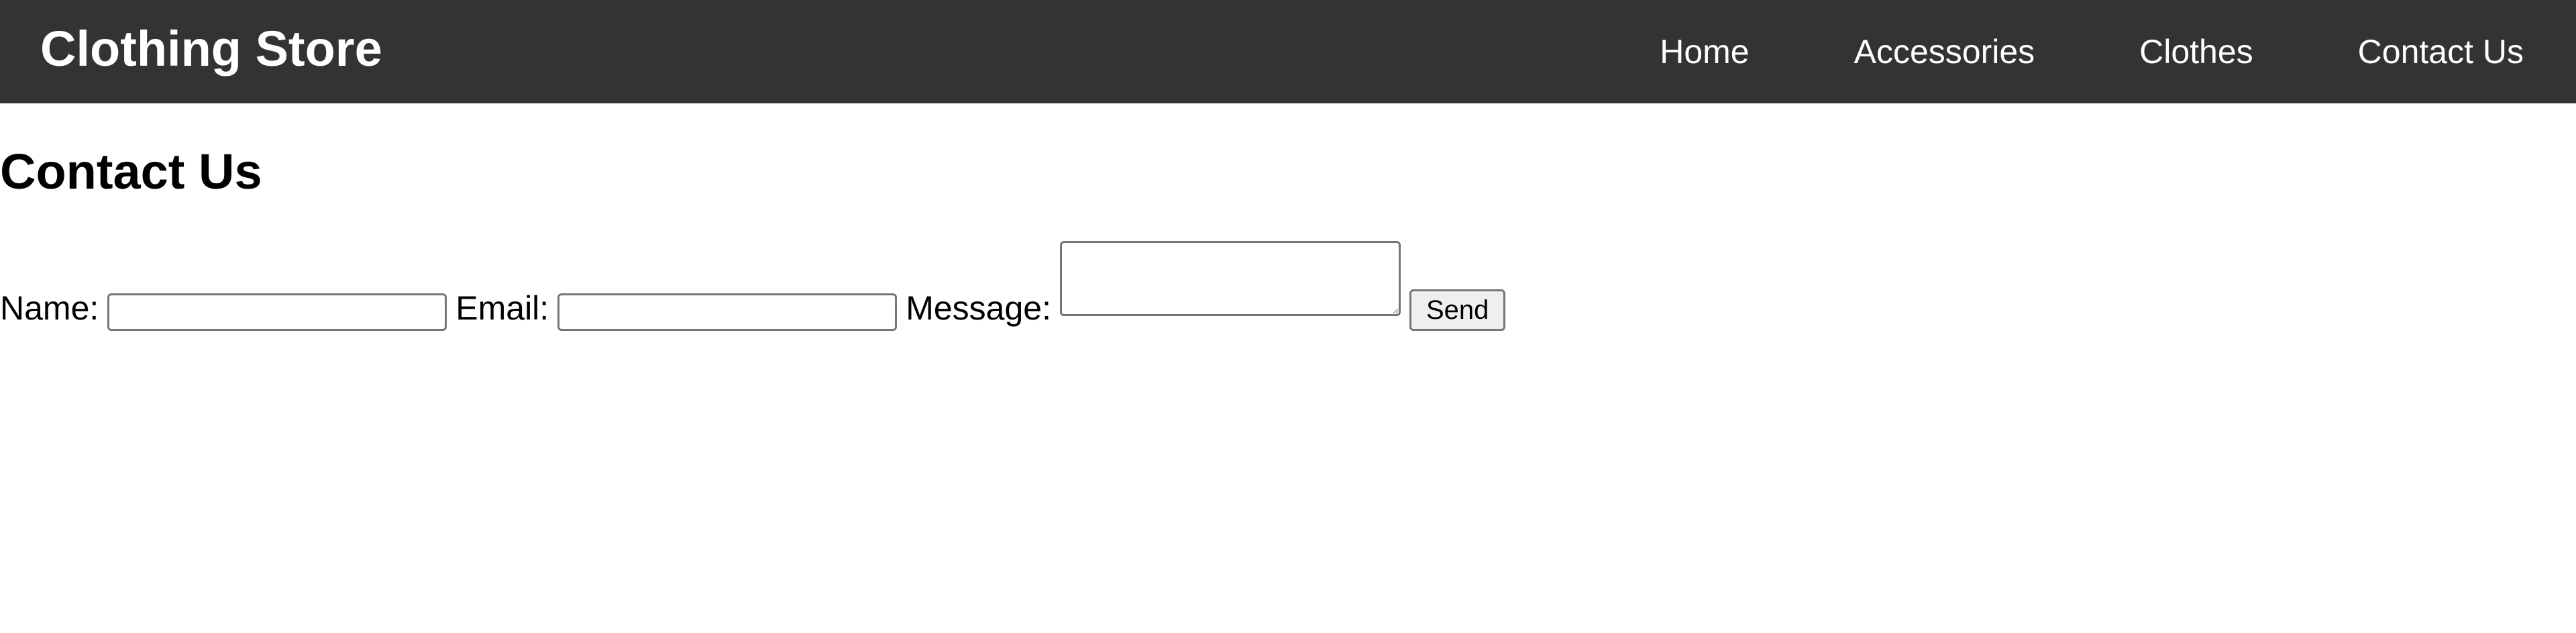  I want to click on nav-link-accessories: Accessories, so click(1944, 51).